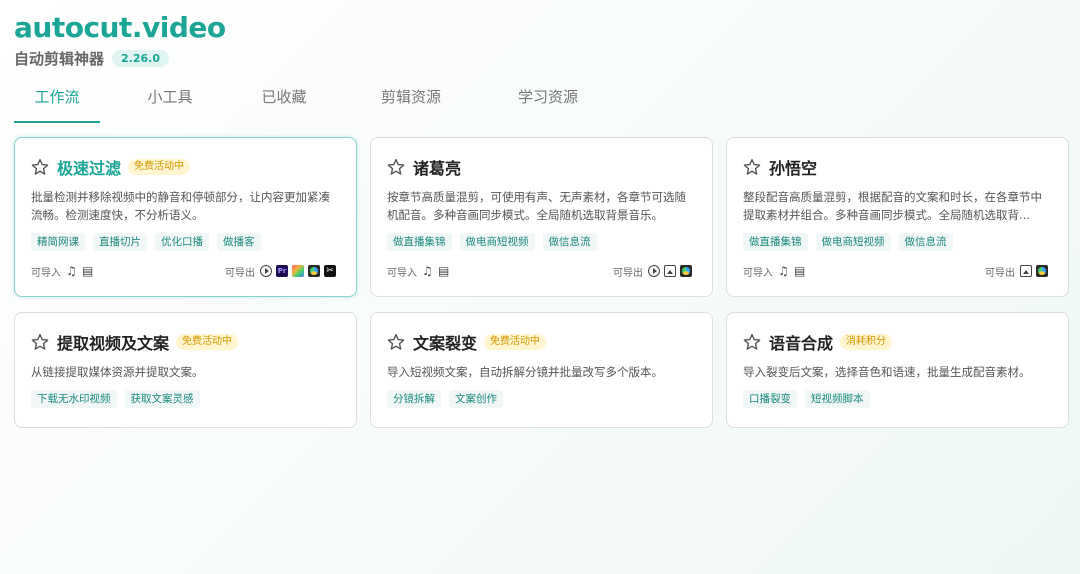  Describe the element at coordinates (437, 168) in the screenshot. I see `card-title: 诸葛亮` at that location.